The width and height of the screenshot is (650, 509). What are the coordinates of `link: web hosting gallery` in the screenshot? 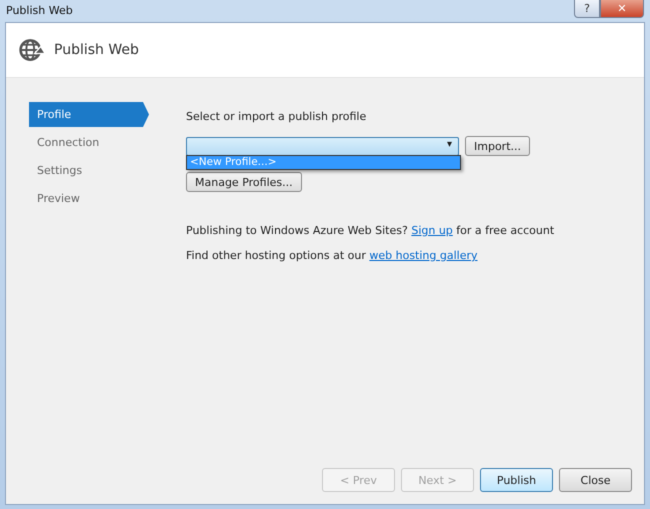 It's located at (423, 255).